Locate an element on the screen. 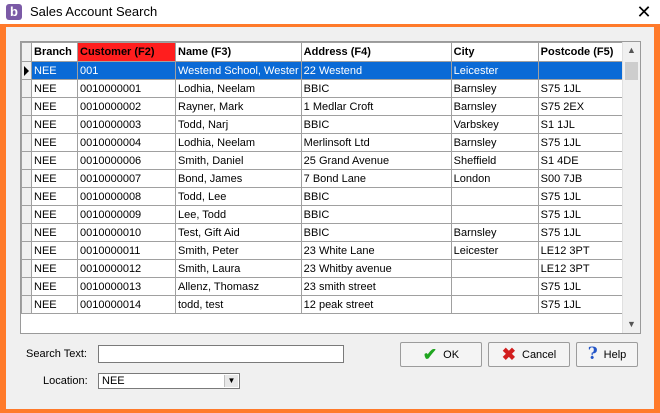 Image resolution: width=660 pixels, height=413 pixels. table-row: NEE 0010000008 Todd, Lee BBIC S75 1JL is located at coordinates (326, 196).